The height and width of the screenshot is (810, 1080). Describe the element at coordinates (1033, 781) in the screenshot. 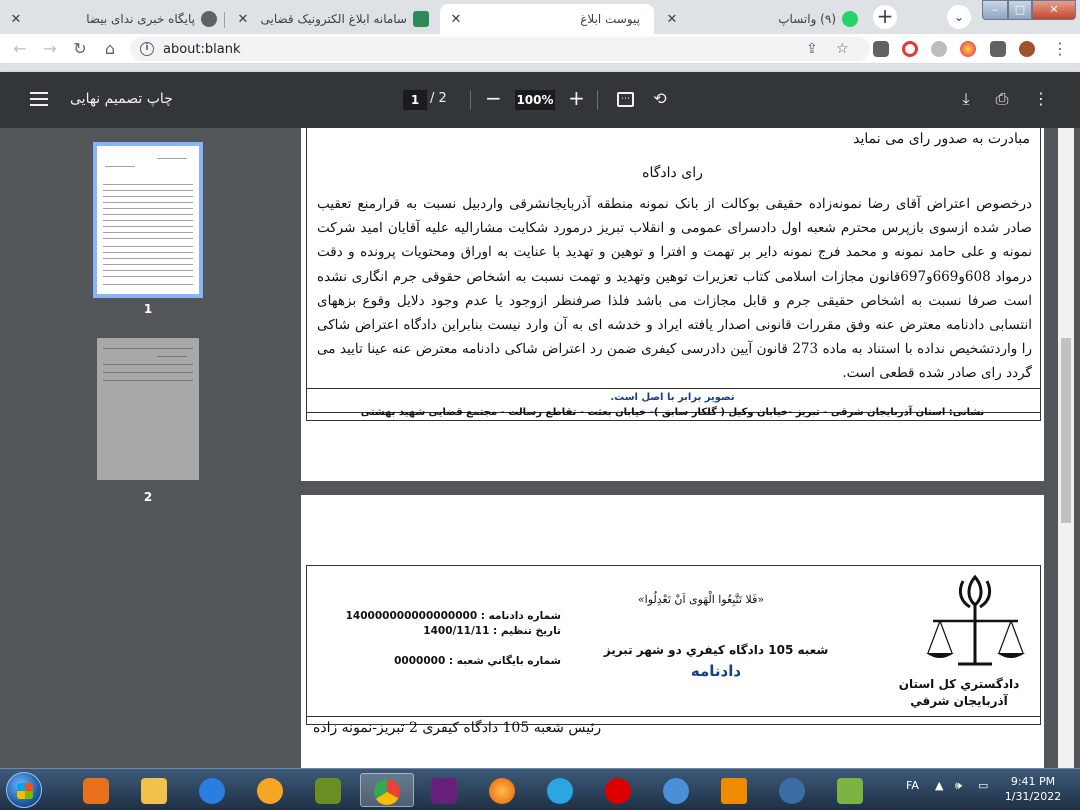

I see `clock-time: 9:41 PM` at that location.